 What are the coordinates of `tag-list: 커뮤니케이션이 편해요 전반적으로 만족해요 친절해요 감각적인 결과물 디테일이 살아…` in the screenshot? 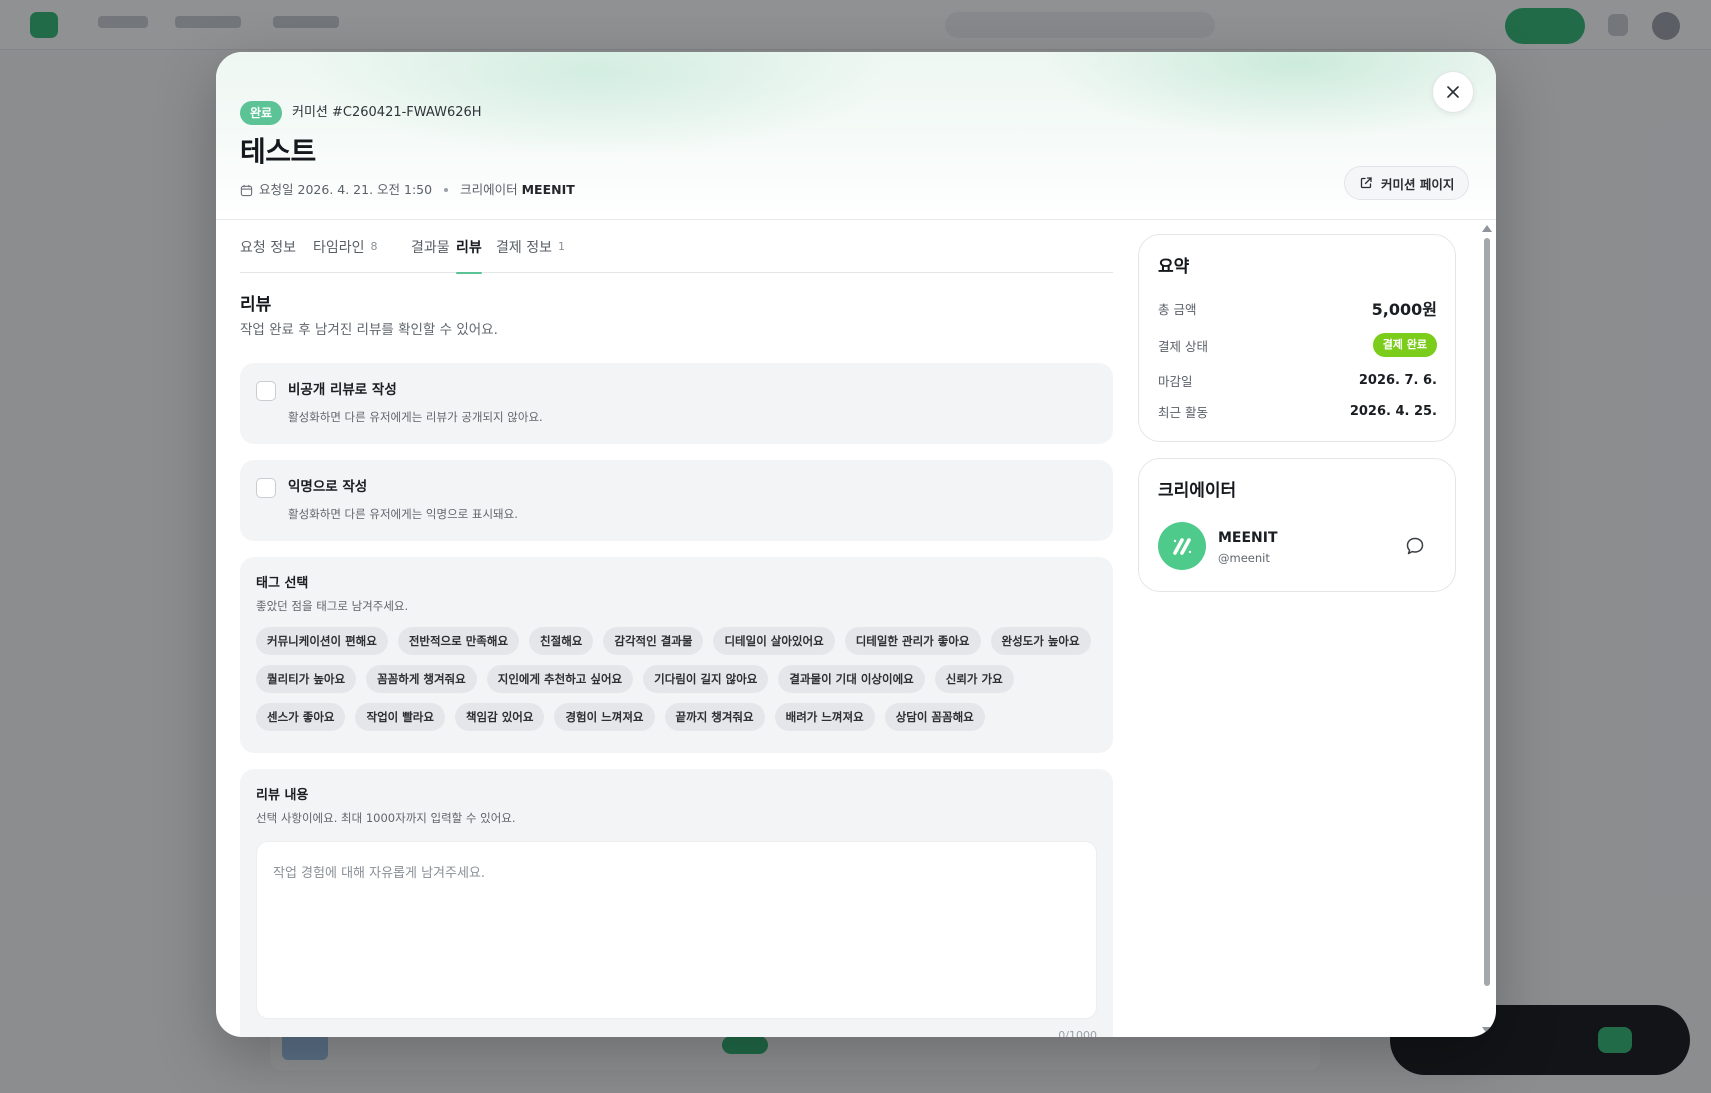 It's located at (678, 679).